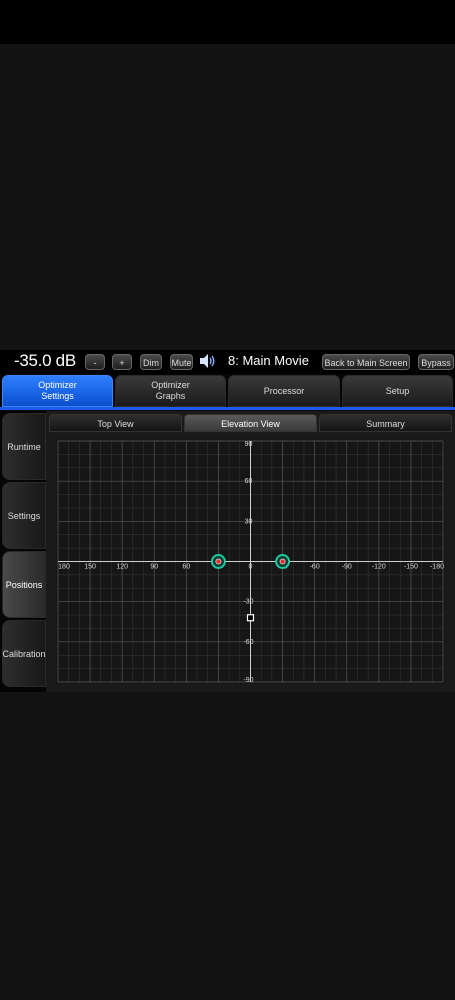 The image size is (455, 1000). What do you see at coordinates (251, 567) in the screenshot?
I see `x-tick-label: 0` at bounding box center [251, 567].